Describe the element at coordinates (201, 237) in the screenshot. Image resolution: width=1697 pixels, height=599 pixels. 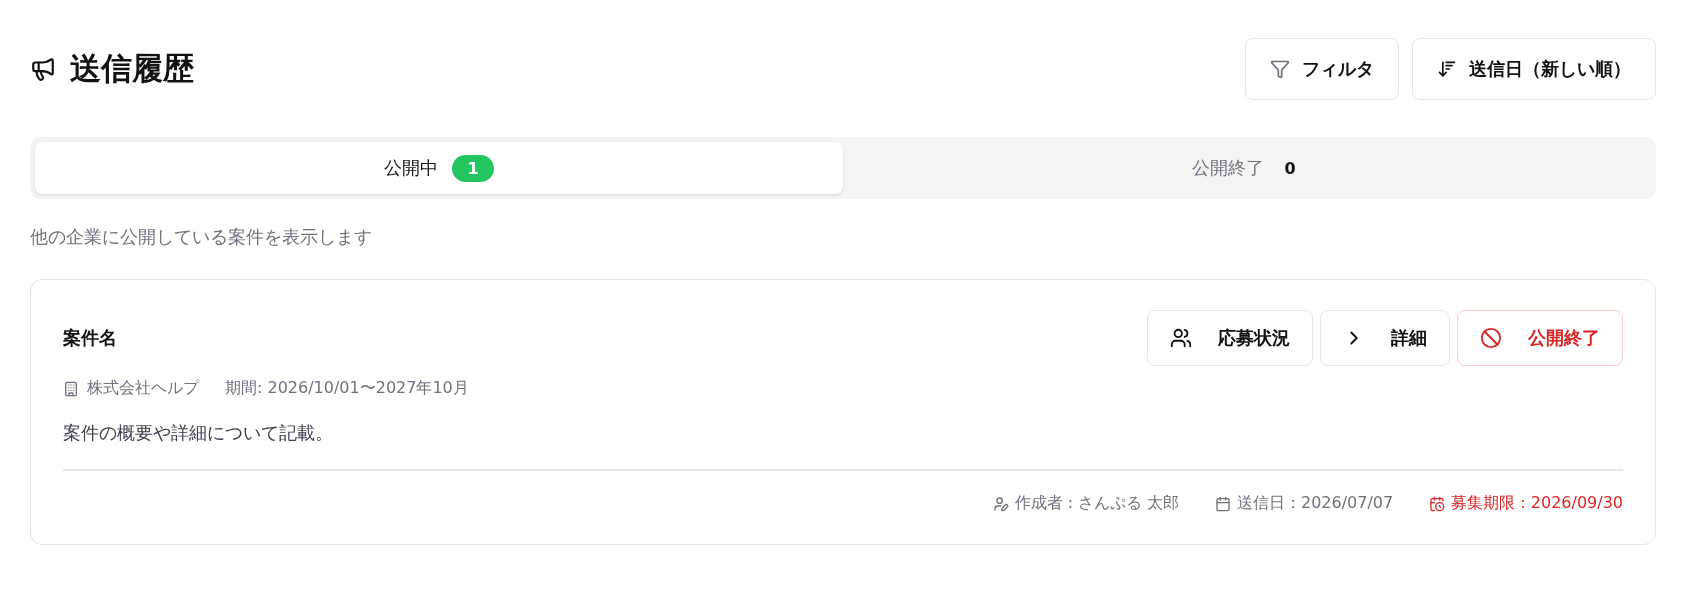
I see `description-text: 他の企業に公開している案件を表示します` at that location.